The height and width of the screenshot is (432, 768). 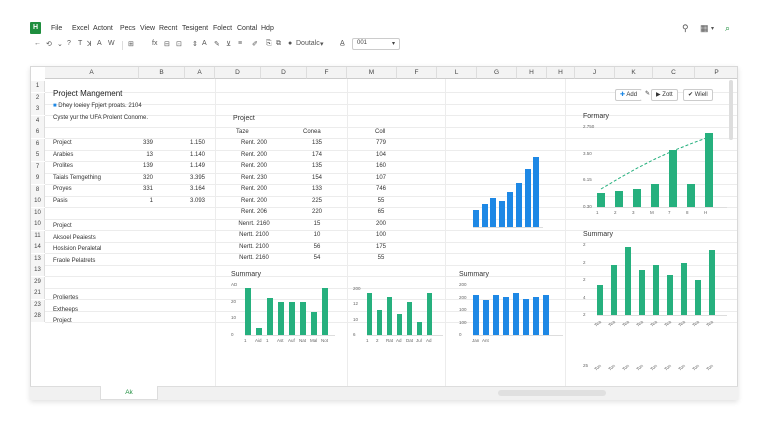 I want to click on chart-4: 200 12 10 6 1 2 Rat Ad Dat Jul Ad, so click(x=401, y=319).